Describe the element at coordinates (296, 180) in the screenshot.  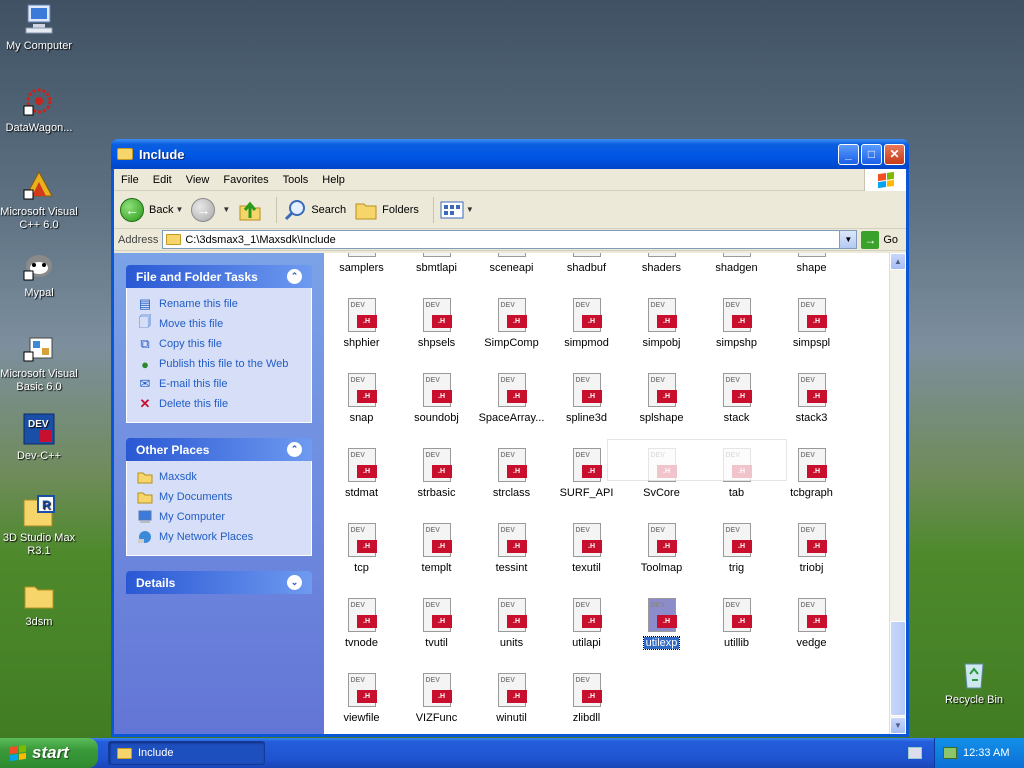
I see `menu-tools: Tools` at that location.